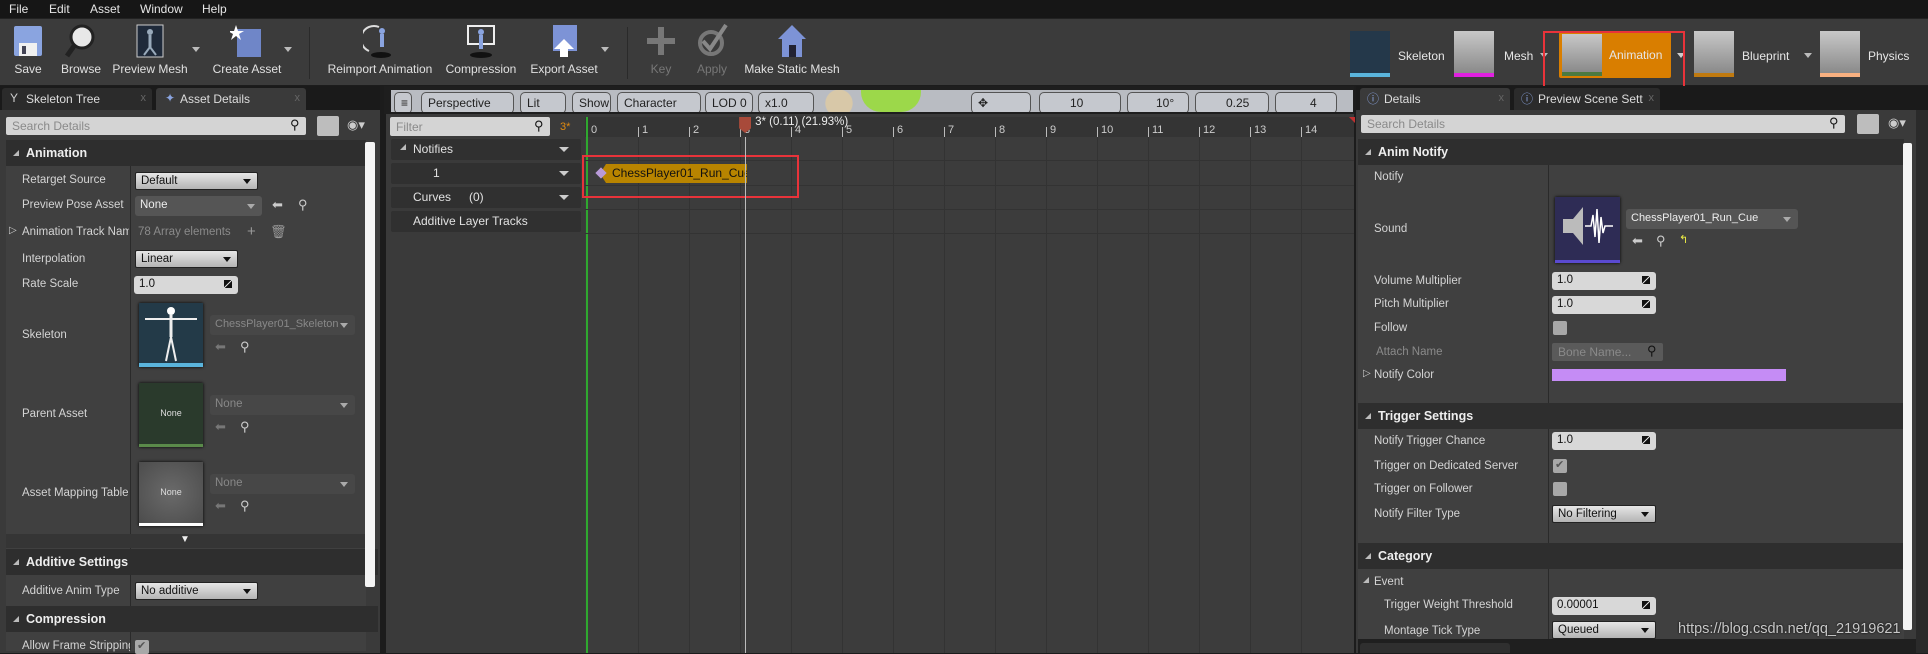  Describe the element at coordinates (1683, 239) in the screenshot. I see `reset-to-default-icon: ↰` at that location.